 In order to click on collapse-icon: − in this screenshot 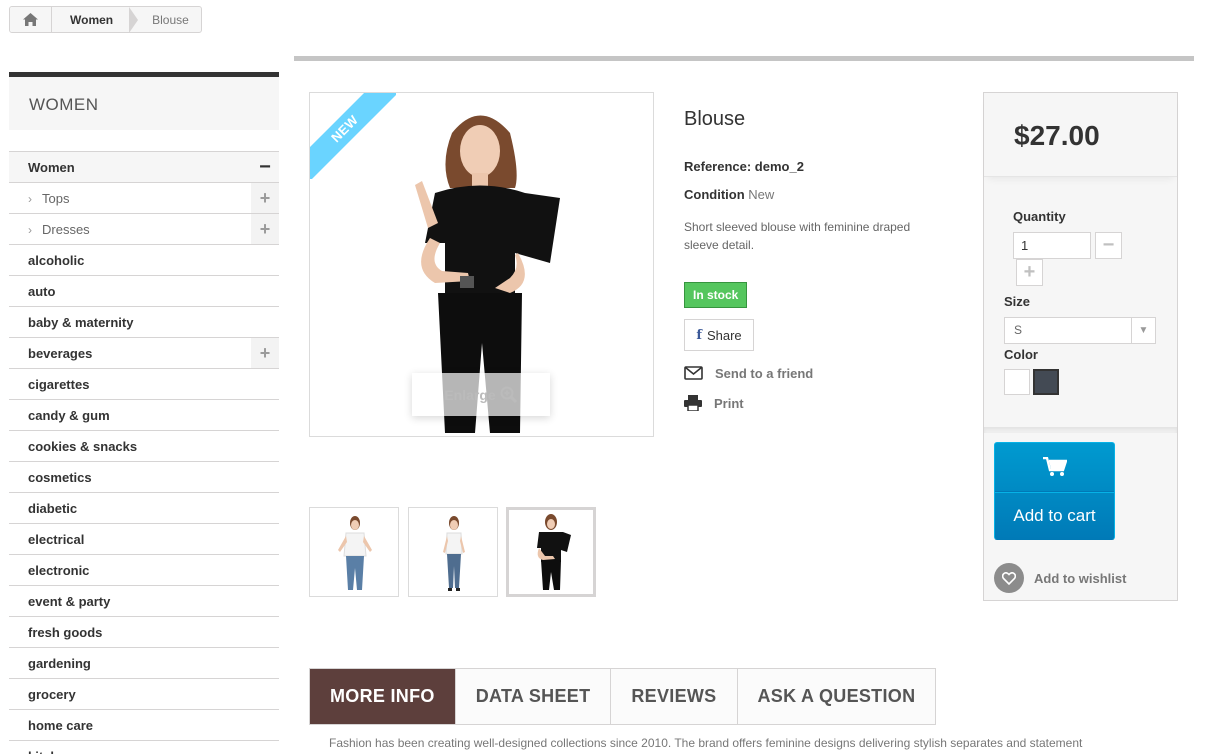, I will do `click(265, 167)`.